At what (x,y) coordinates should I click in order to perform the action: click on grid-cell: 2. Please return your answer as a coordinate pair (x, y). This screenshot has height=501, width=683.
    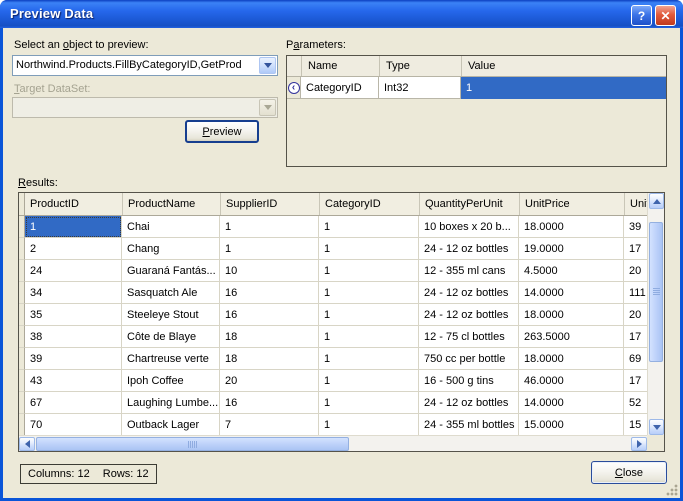
    Looking at the image, I should click on (73, 249).